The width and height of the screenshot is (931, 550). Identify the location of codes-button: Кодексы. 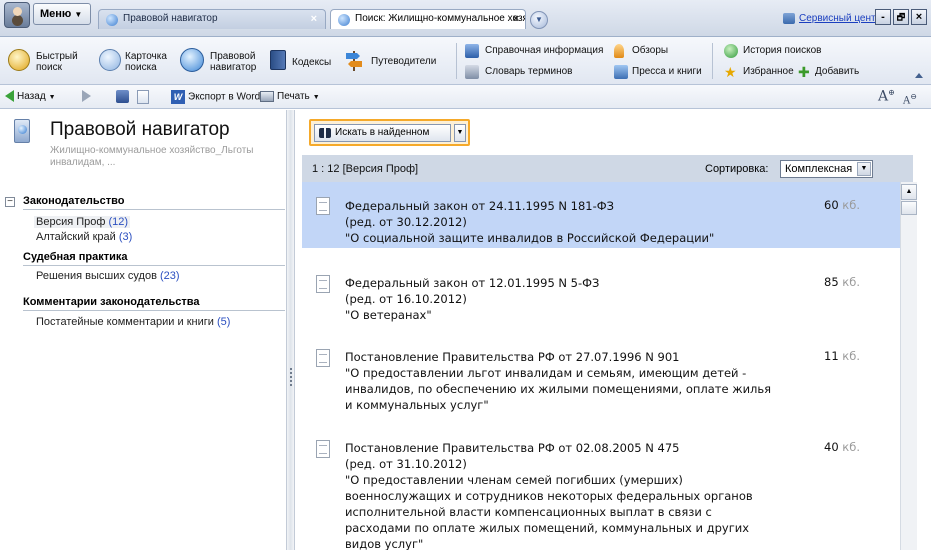
(303, 63).